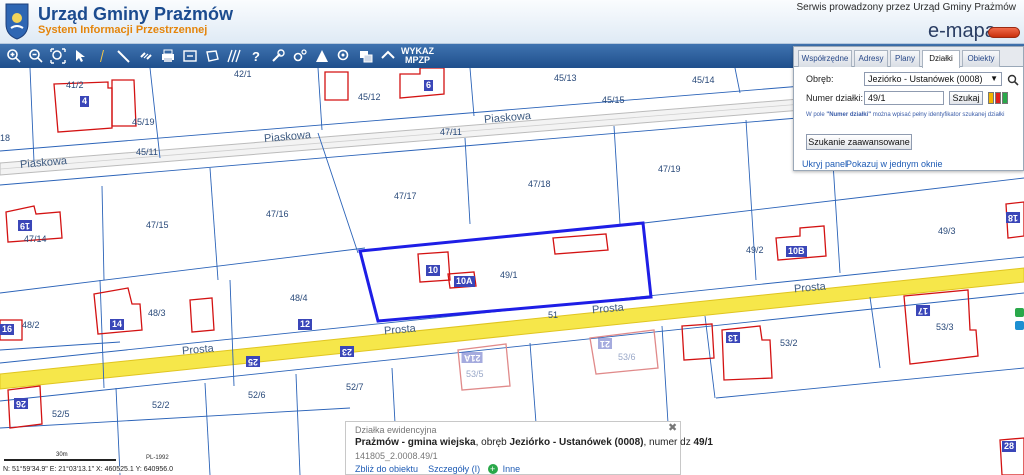  Describe the element at coordinates (256, 56) in the screenshot. I see `help-icon: ?` at that location.